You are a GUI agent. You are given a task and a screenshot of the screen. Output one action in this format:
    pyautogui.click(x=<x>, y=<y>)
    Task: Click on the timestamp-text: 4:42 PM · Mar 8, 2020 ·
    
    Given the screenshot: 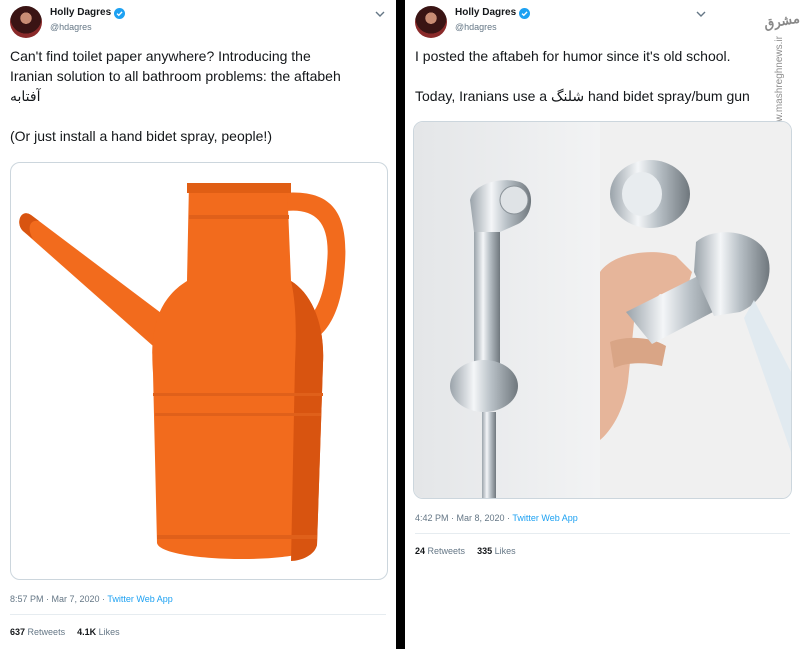 What is the action you would take?
    pyautogui.click(x=463, y=518)
    